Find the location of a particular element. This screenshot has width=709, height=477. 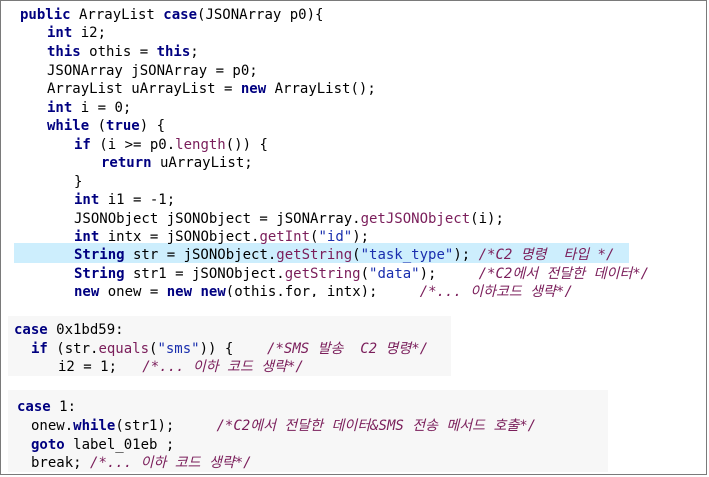

code-line-9: return uArrayList; is located at coordinates (177, 163).